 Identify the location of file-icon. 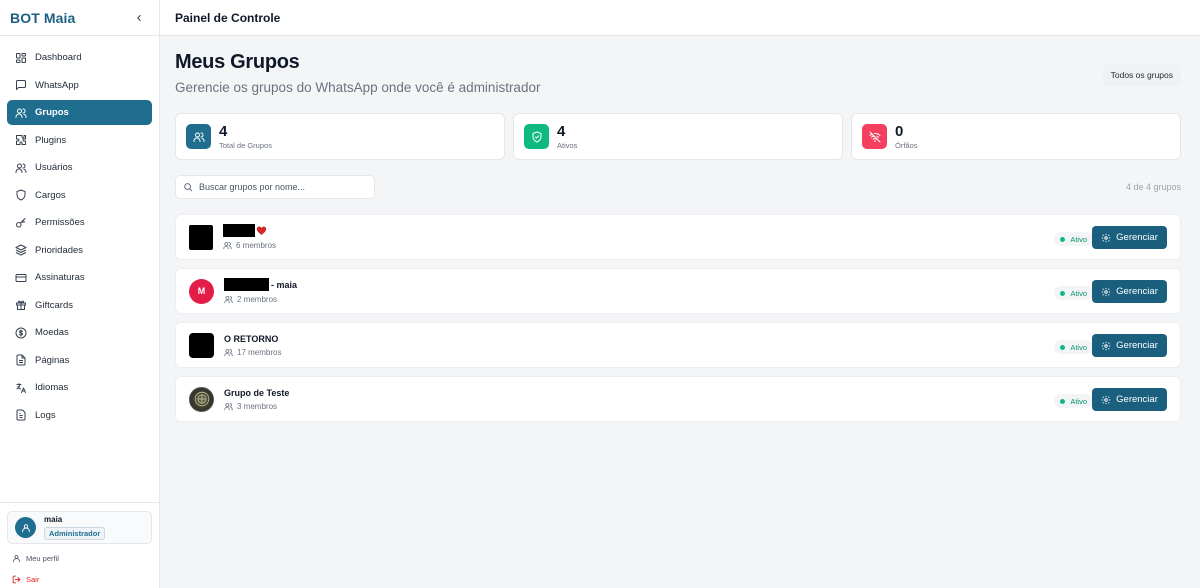
(21, 360).